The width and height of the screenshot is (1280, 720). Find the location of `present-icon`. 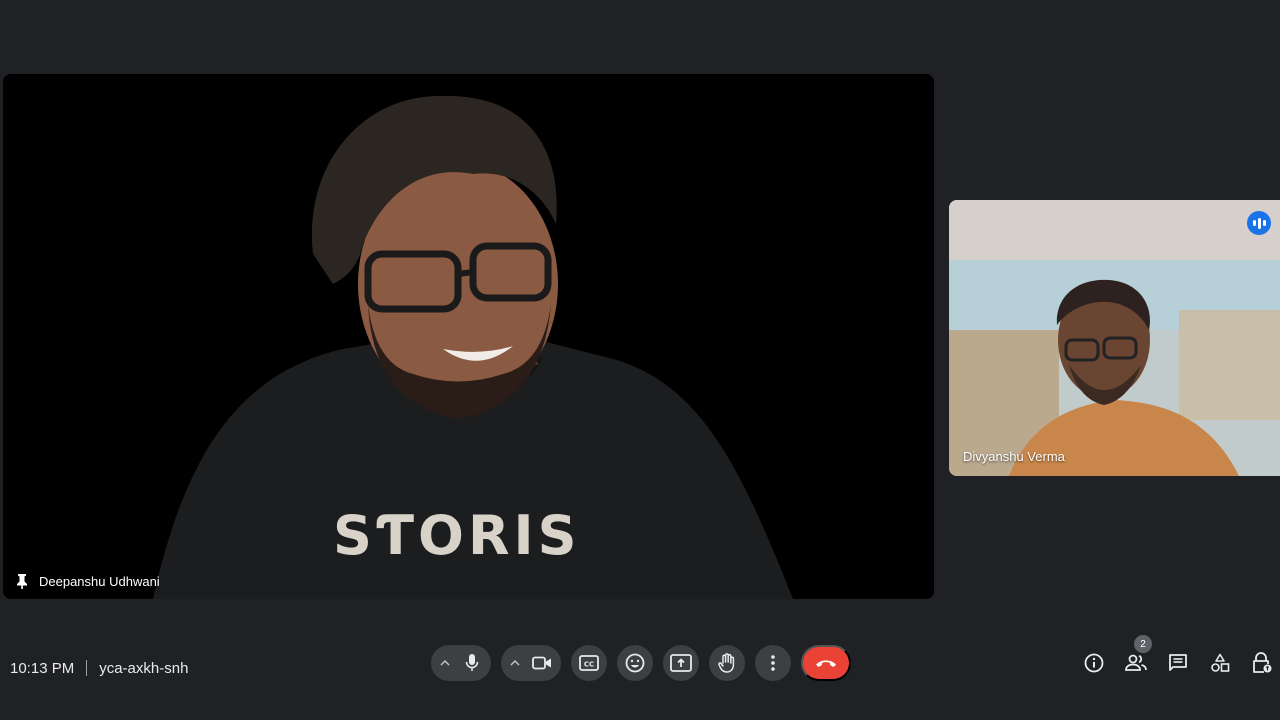

present-icon is located at coordinates (681, 663).